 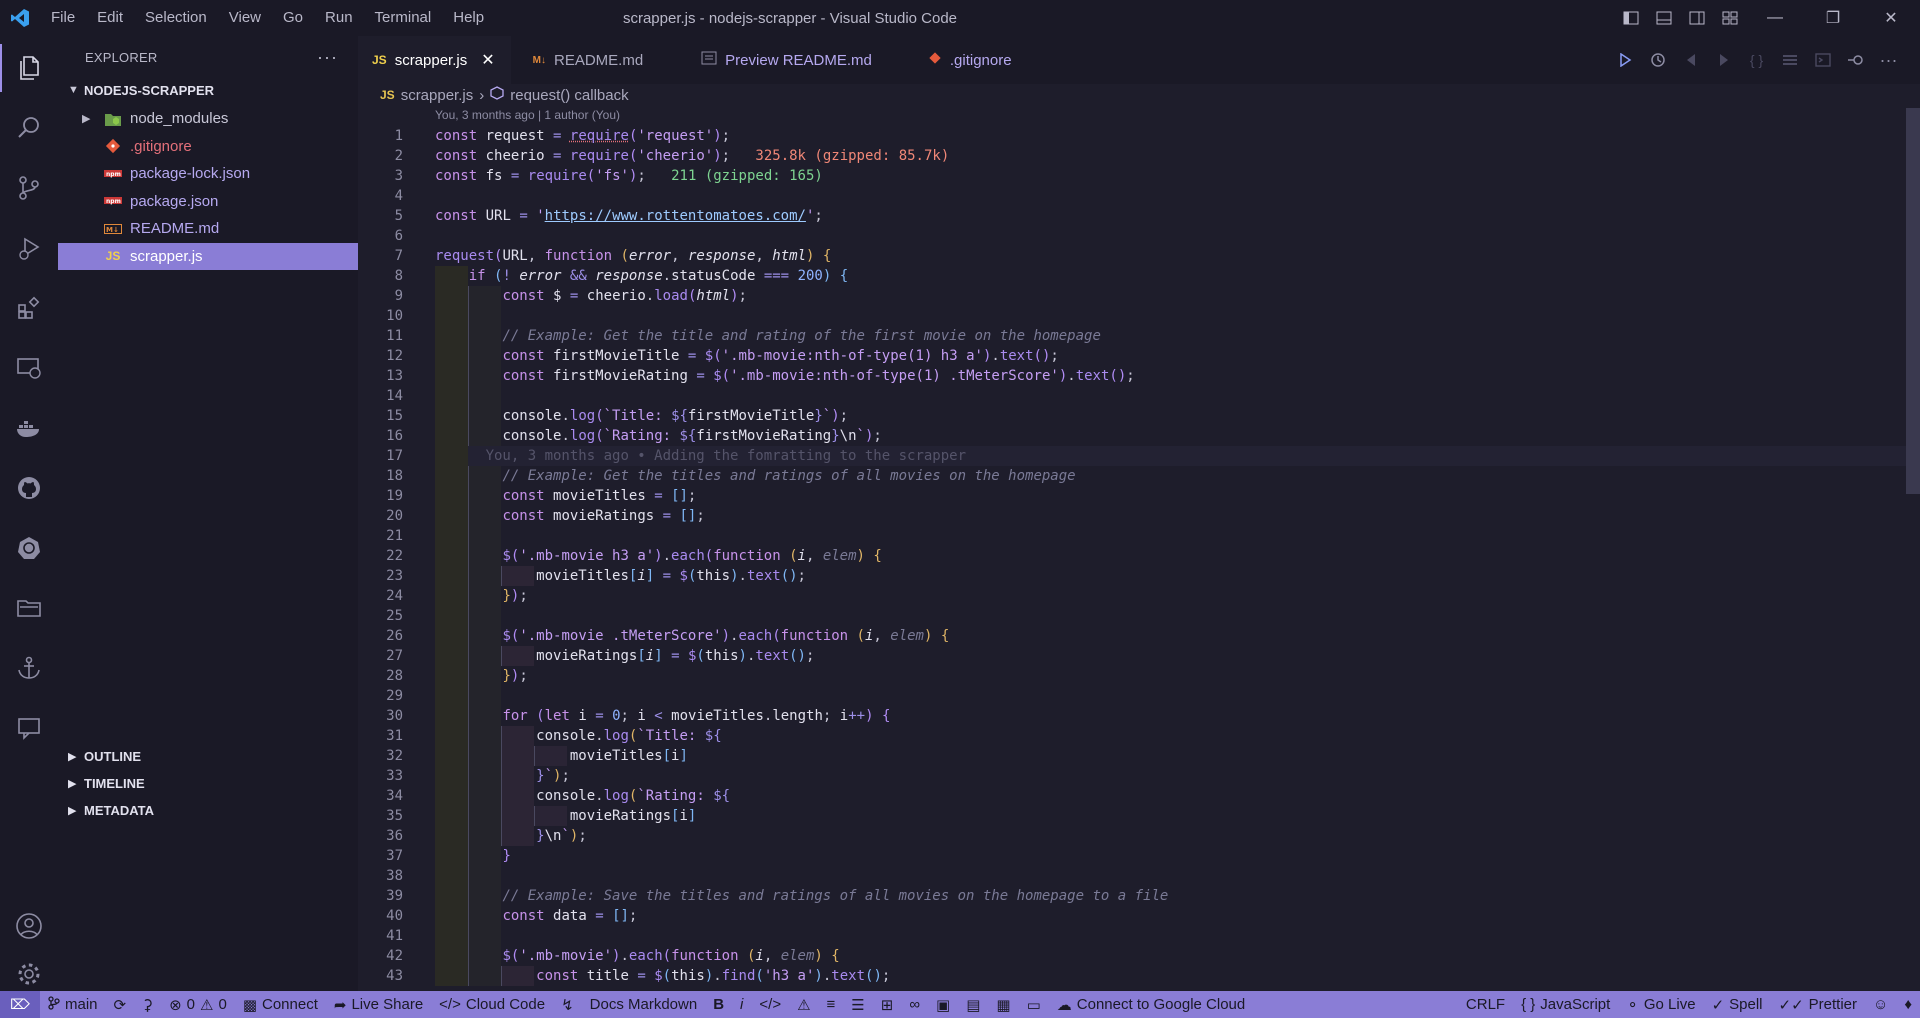 I want to click on code-line: 27 movieRatings[i] = $(this).text();, so click(x=1139, y=656).